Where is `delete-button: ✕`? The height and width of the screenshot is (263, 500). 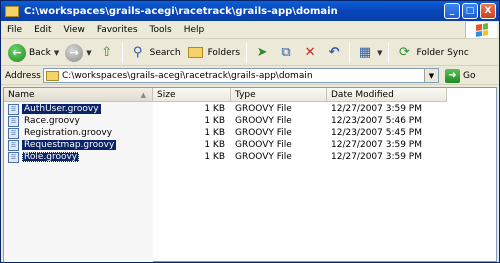 delete-button: ✕ is located at coordinates (310, 53).